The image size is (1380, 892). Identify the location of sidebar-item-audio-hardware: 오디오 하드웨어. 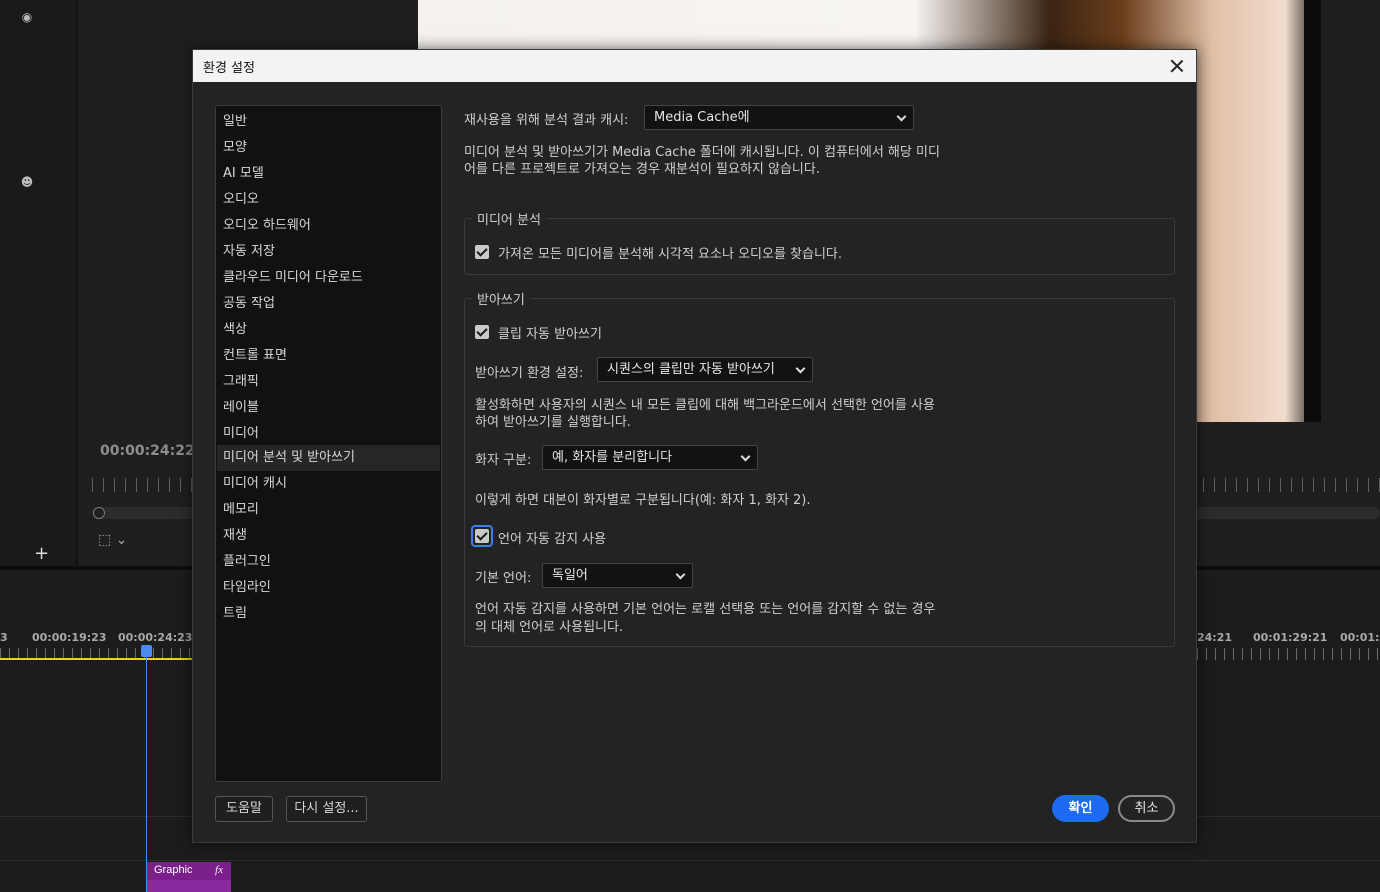
(328, 226).